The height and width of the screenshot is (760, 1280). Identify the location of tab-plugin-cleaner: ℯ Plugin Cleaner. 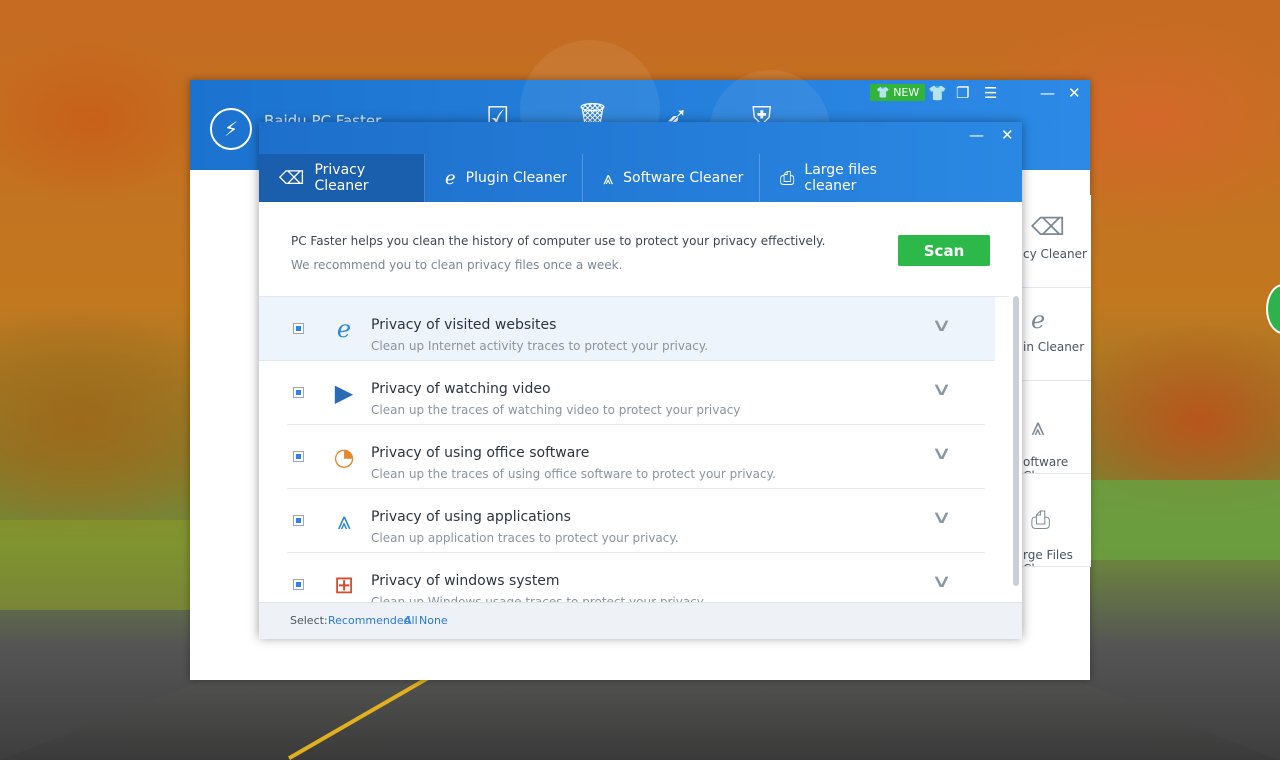
(504, 178).